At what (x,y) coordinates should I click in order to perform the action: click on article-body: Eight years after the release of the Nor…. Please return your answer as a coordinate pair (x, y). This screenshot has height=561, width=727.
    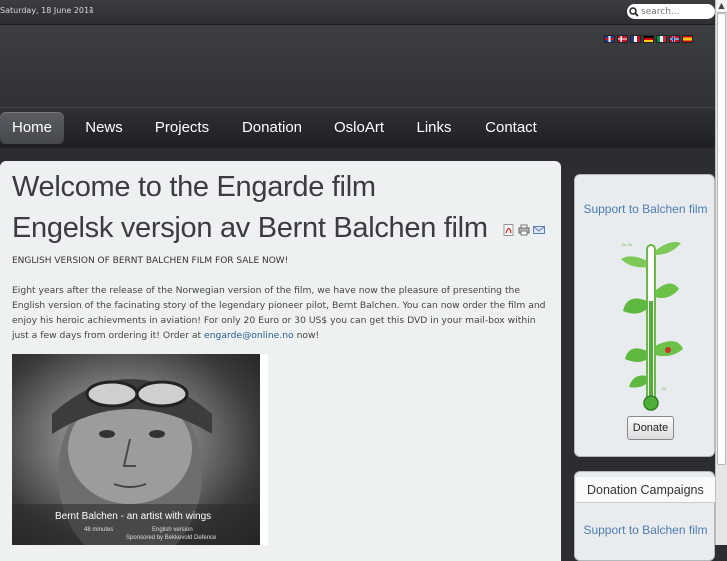
    Looking at the image, I should click on (282, 313).